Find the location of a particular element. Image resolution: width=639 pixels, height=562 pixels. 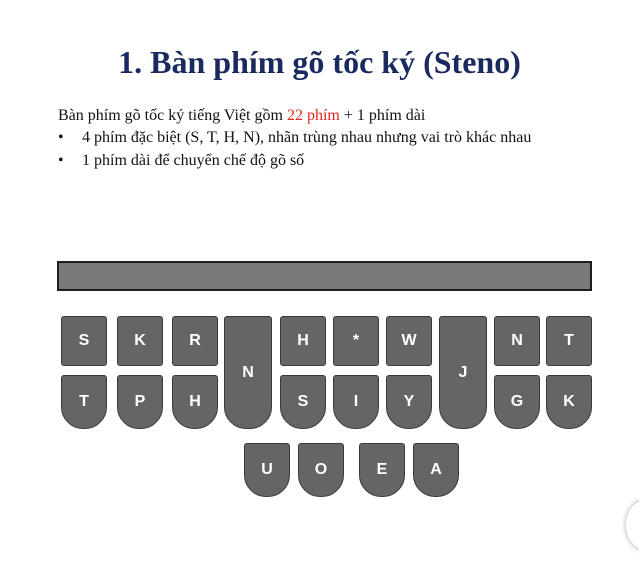

slide-title: 1. Bàn phím gõ tốc ký (Steno) is located at coordinates (319, 62).